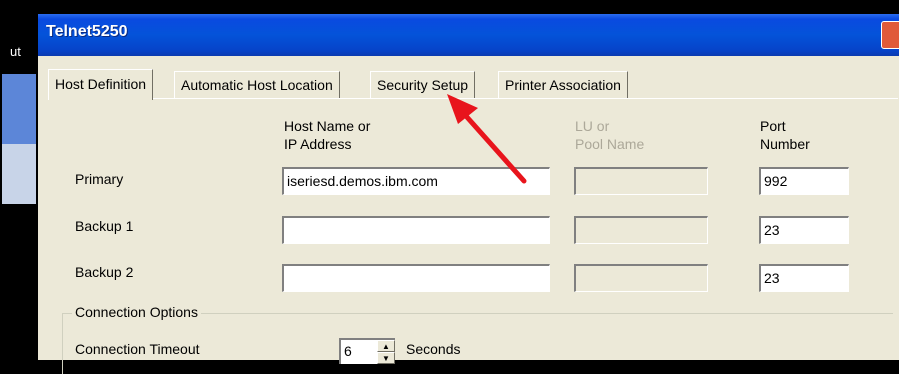 This screenshot has width=899, height=374. What do you see at coordinates (641, 181) in the screenshot?
I see `primary-lu-input` at bounding box center [641, 181].